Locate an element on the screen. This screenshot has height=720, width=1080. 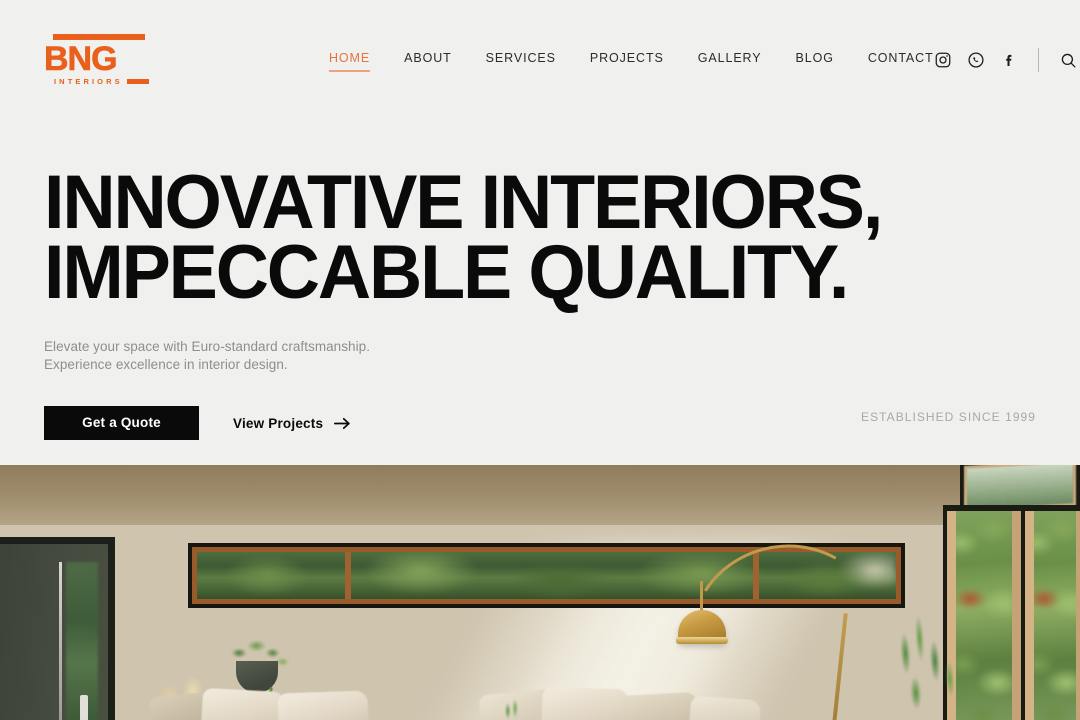
nav-item-services: SERVICES is located at coordinates (521, 60).